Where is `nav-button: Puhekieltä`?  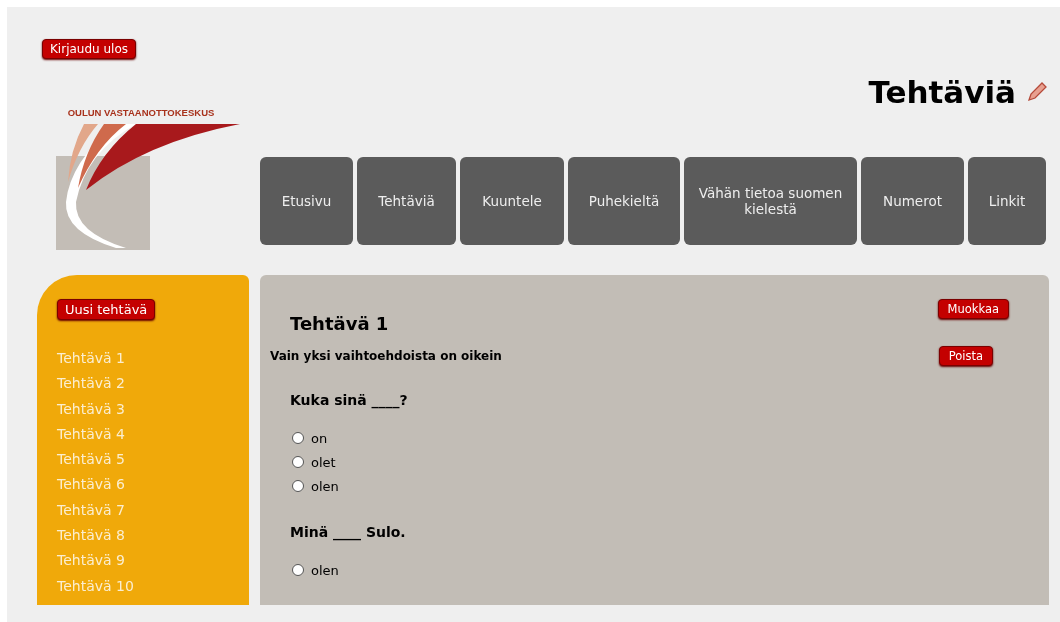
nav-button: Puhekieltä is located at coordinates (624, 201).